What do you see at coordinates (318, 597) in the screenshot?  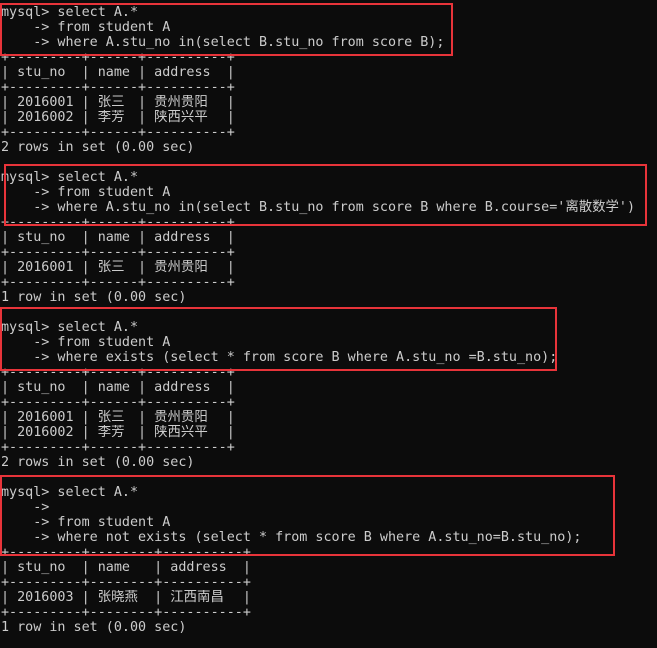 I see `table-row: | 2016003 | 张晓燕 | 江西南昌 |` at bounding box center [318, 597].